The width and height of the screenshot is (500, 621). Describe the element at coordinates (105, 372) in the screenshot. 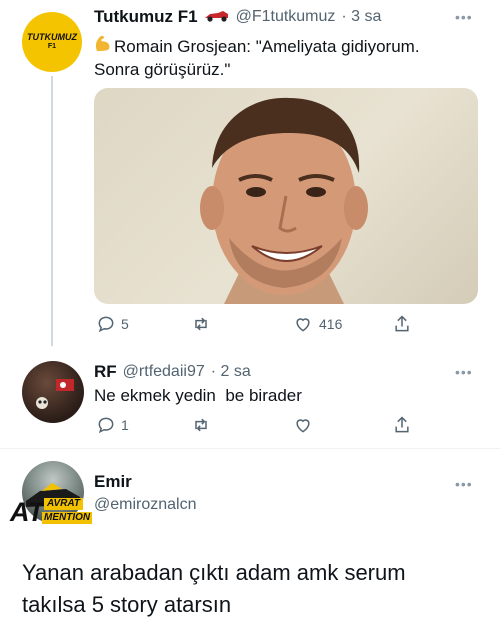

I see `author-name: RF` at that location.